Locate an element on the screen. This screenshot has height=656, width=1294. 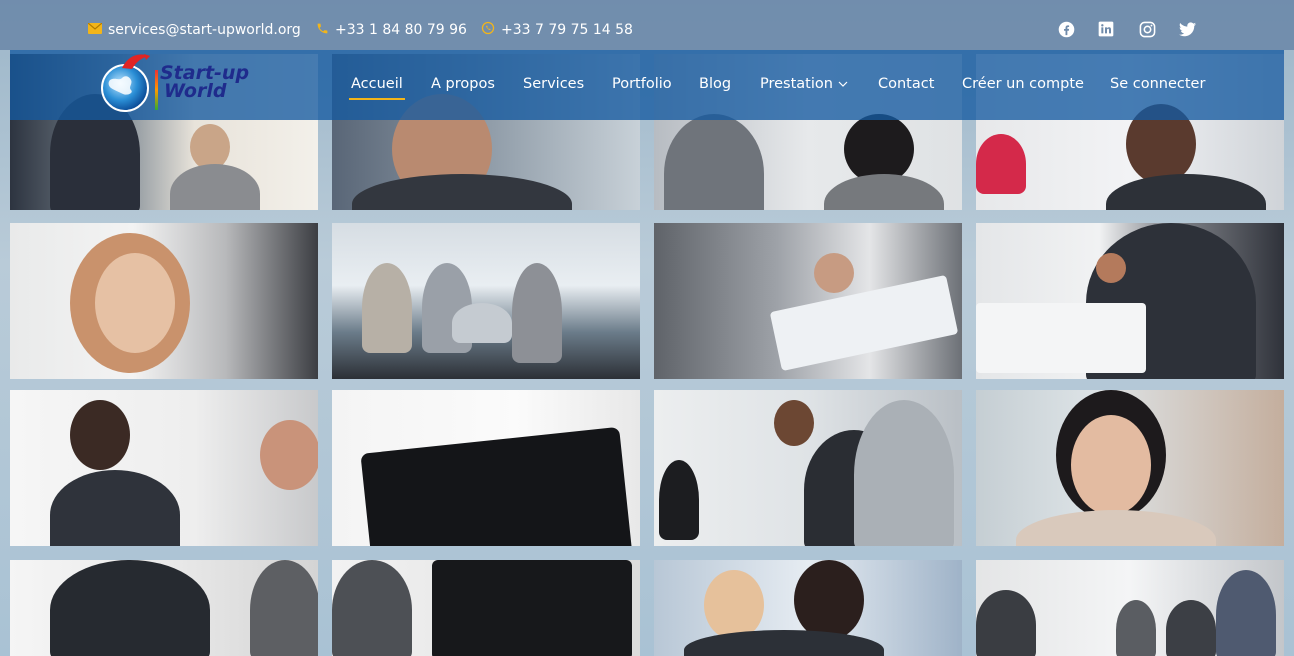
logo-line-2: World is located at coordinates (195, 91).